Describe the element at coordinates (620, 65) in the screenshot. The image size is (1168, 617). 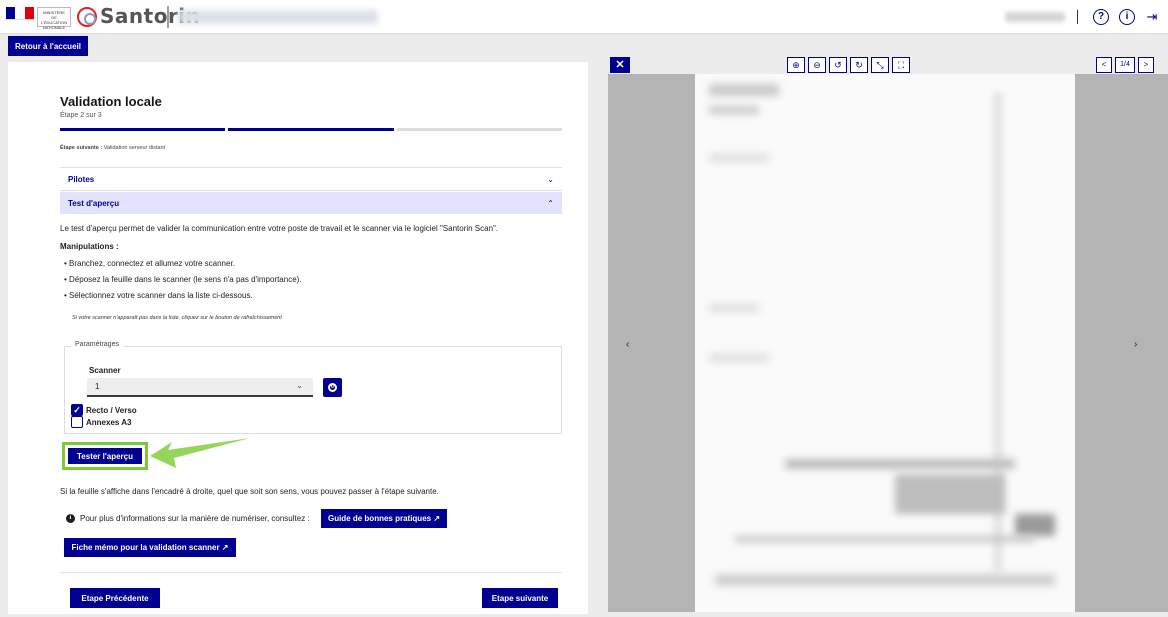
I see `close-icon: ✕` at that location.